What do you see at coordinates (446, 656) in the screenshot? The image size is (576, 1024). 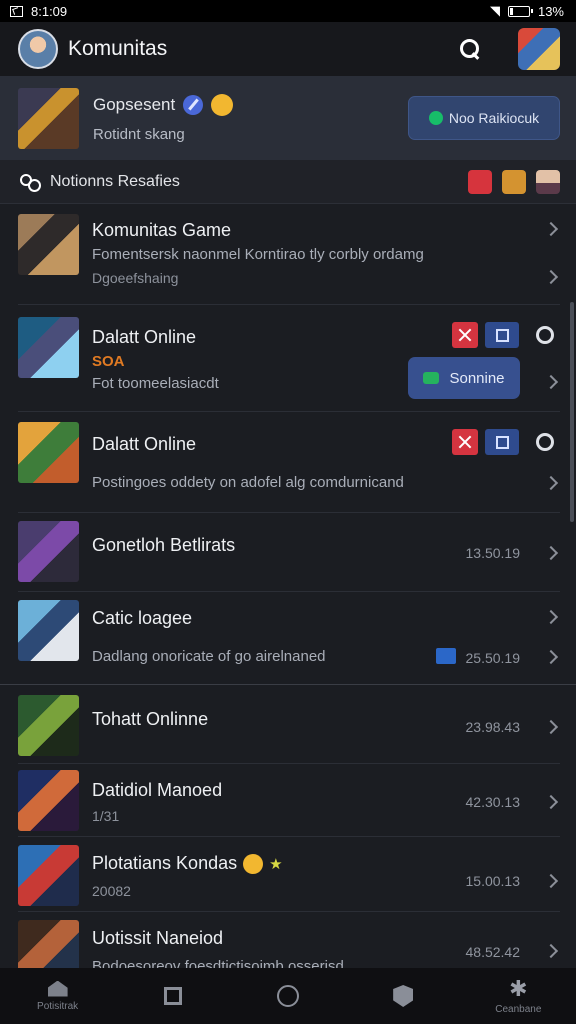 I see `flag-icon` at bounding box center [446, 656].